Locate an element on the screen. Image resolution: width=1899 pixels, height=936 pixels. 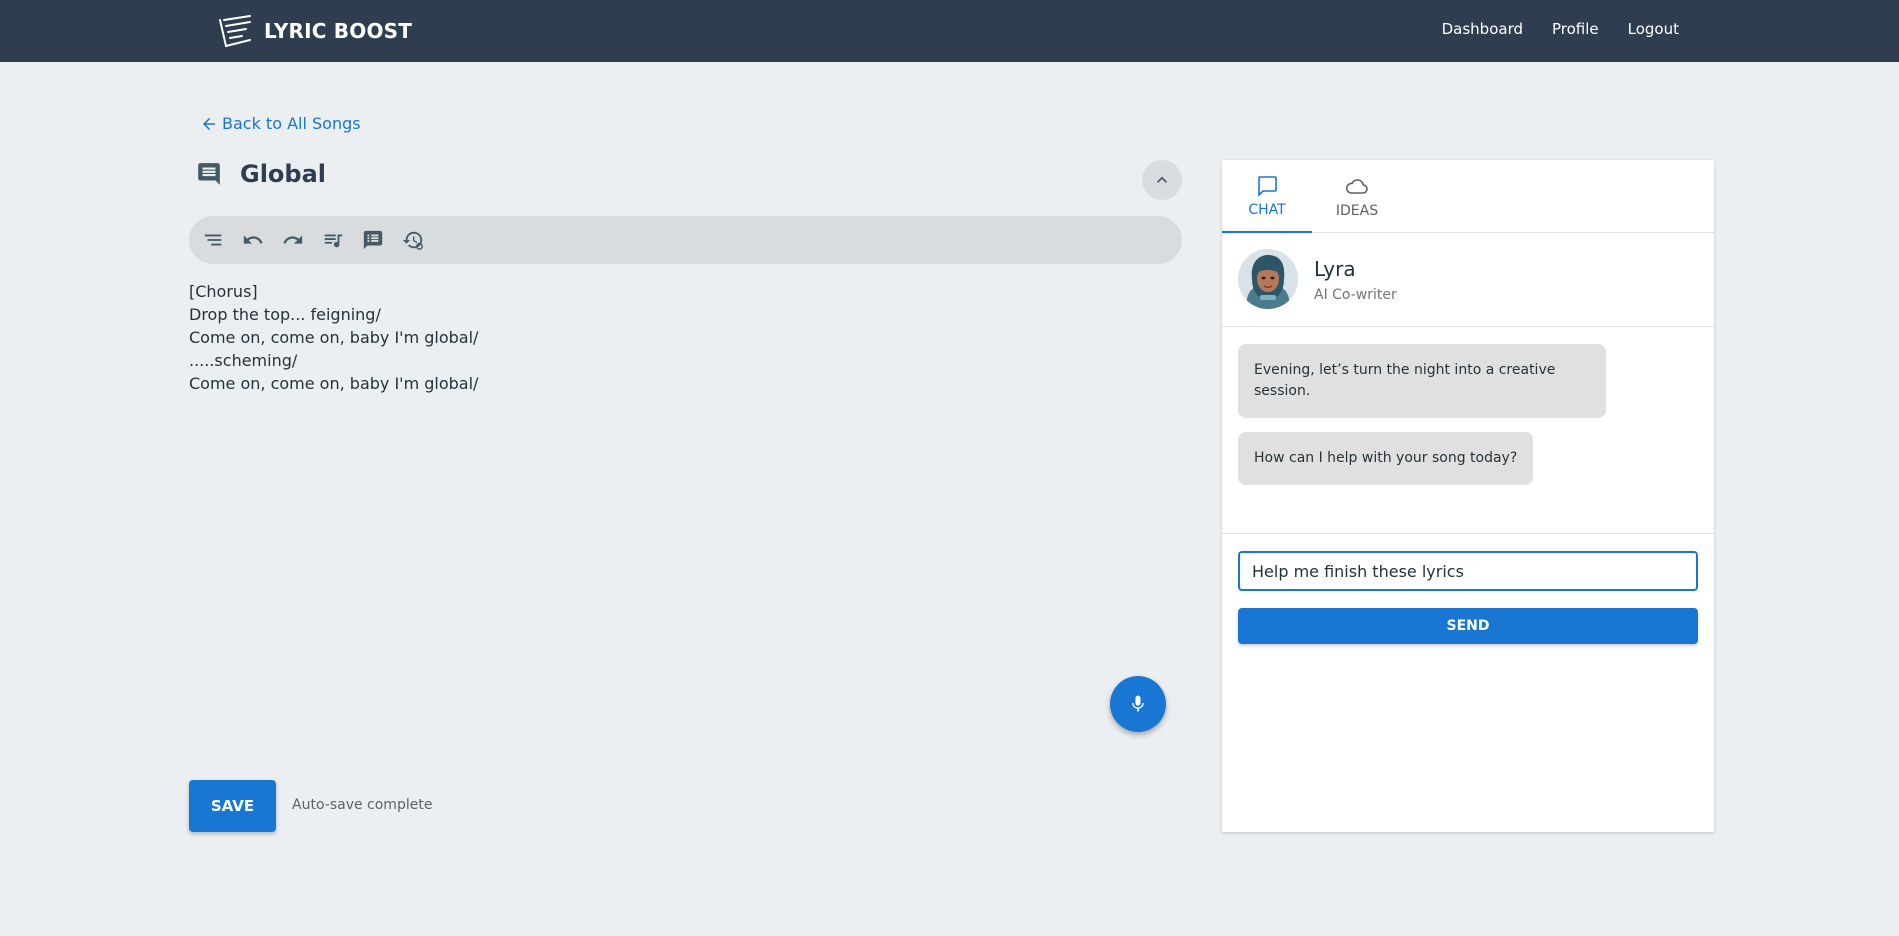
top-nav-bar: LYRIC BOOST Dashboard Profile Logout is located at coordinates (949, 31).